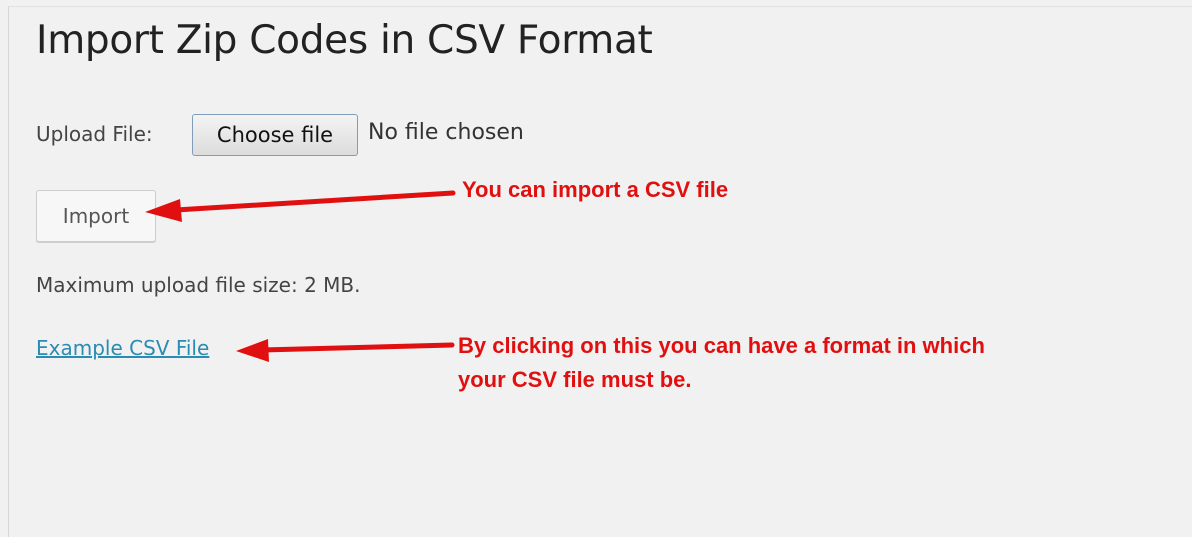  I want to click on file-status-text: No file chosen, so click(446, 132).